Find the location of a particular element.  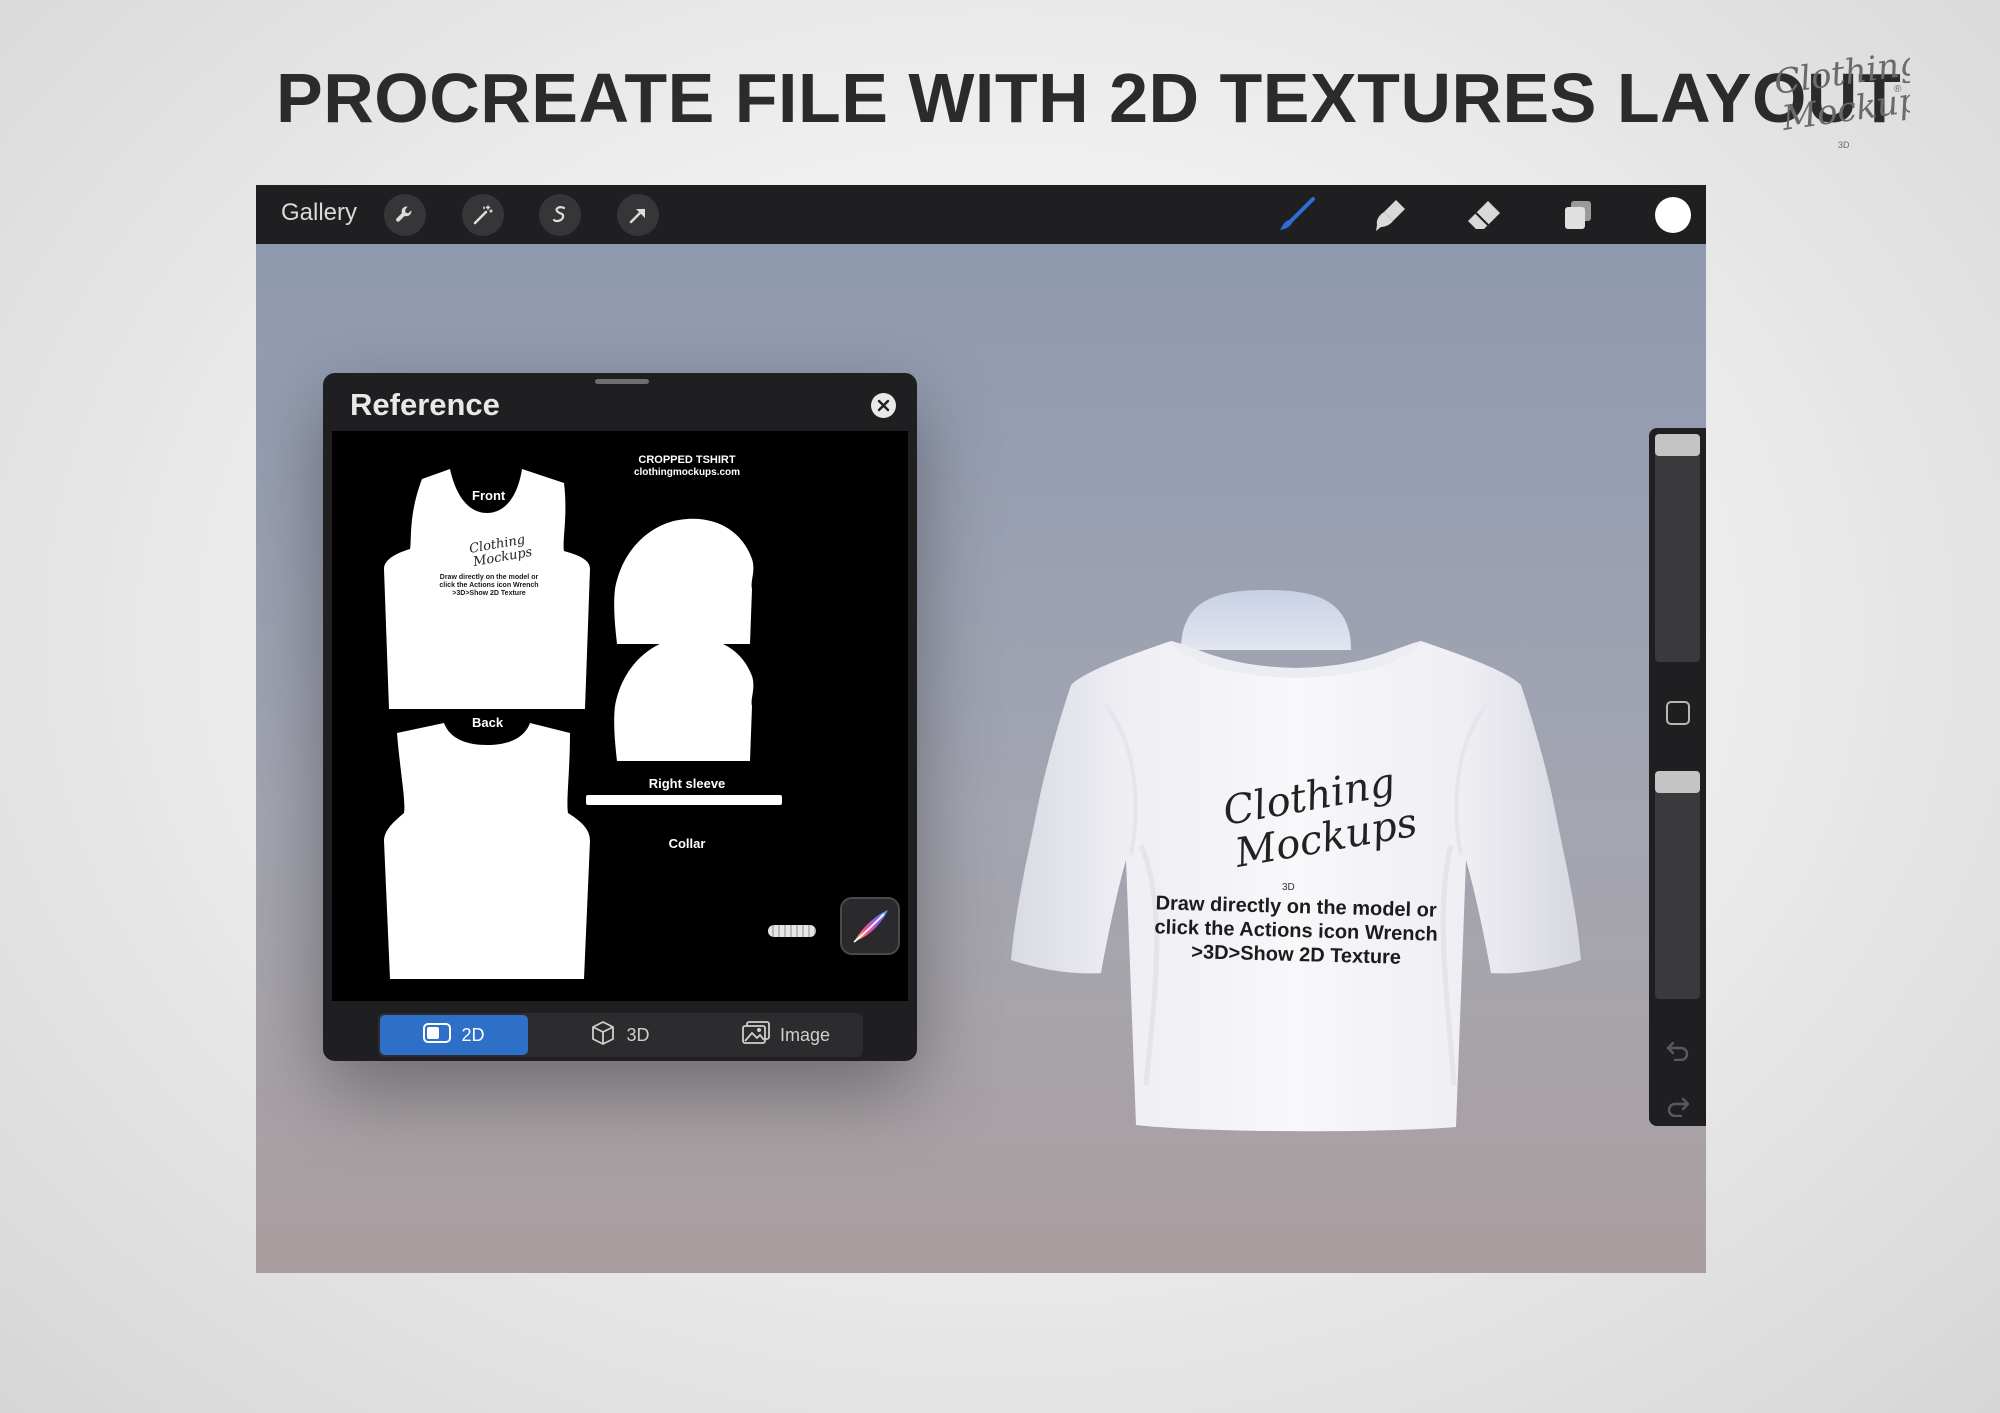

front-note-line3: >3D>Show 2D Texture is located at coordinates (489, 593).